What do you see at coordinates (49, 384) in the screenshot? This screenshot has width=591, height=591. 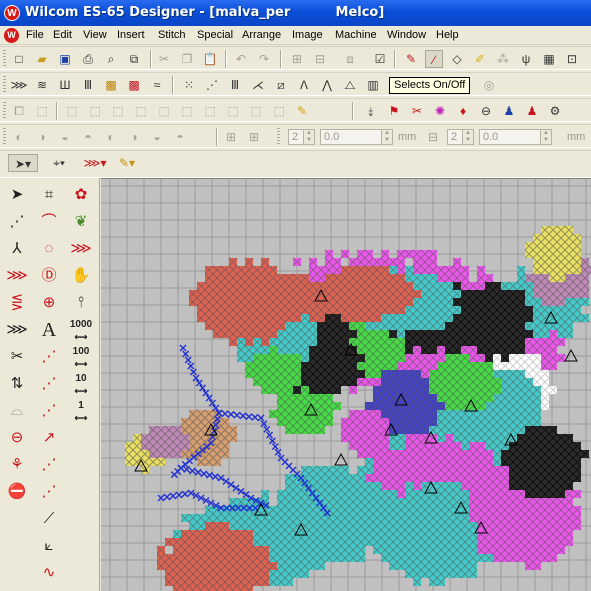 I see `run-stitch-icon: ⋰` at bounding box center [49, 384].